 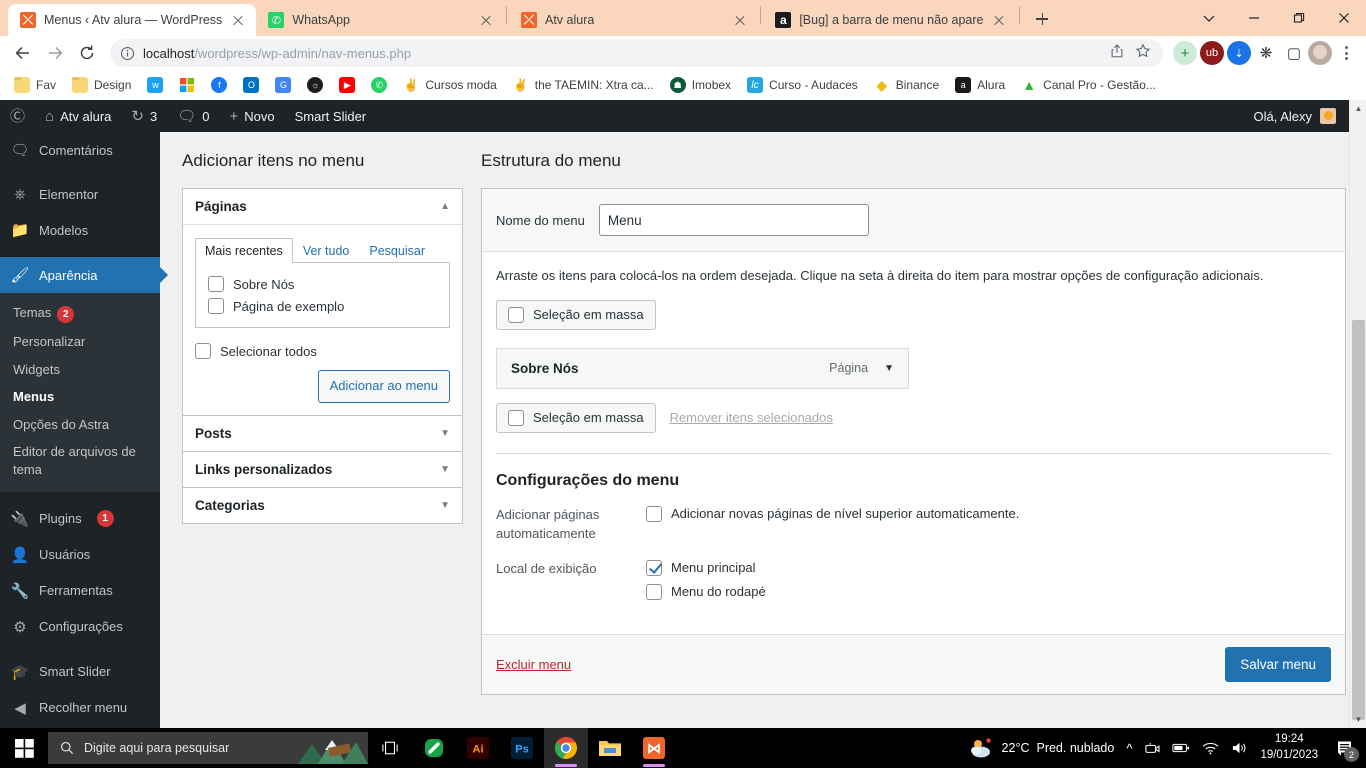 I want to click on bookmark-item: ◆ Binance, so click(x=906, y=85).